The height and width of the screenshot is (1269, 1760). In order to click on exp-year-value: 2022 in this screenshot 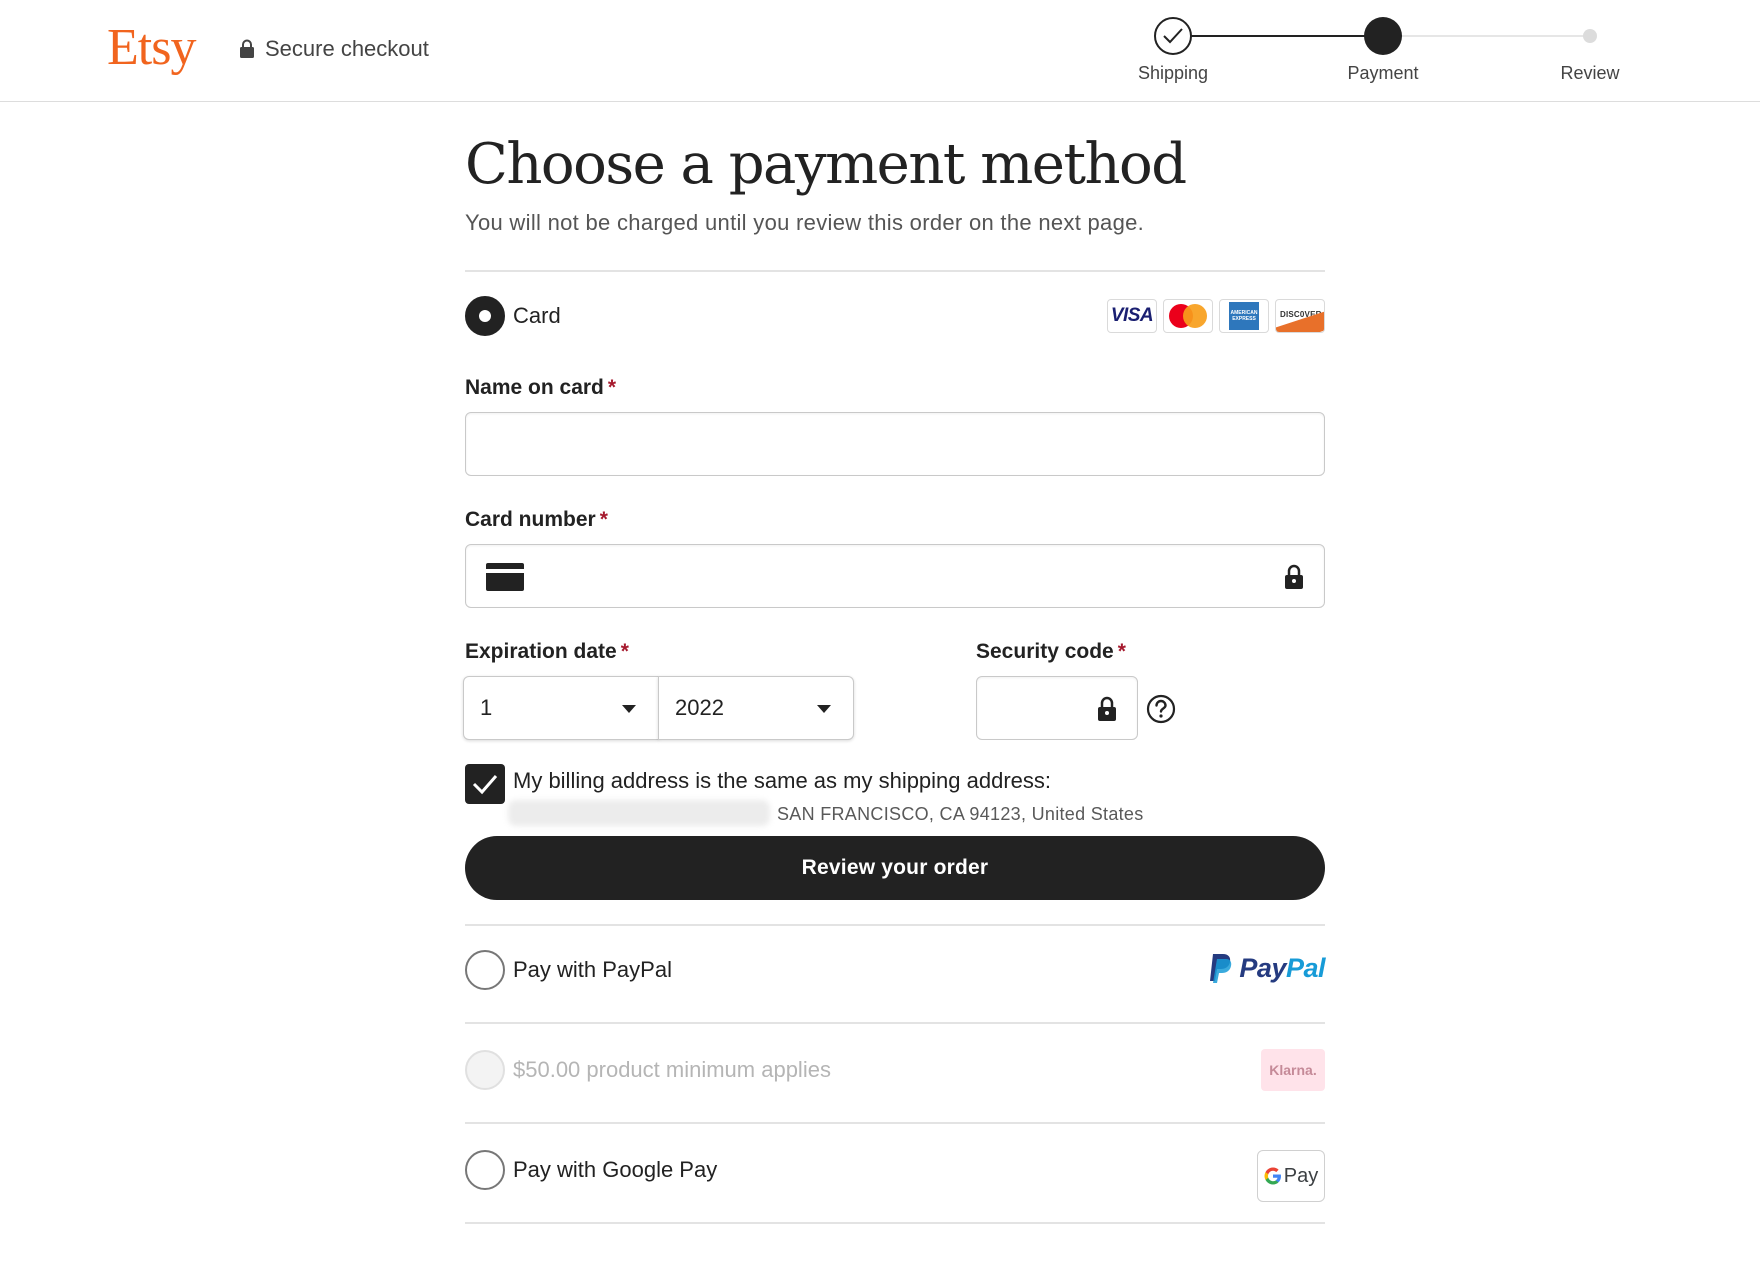, I will do `click(699, 707)`.